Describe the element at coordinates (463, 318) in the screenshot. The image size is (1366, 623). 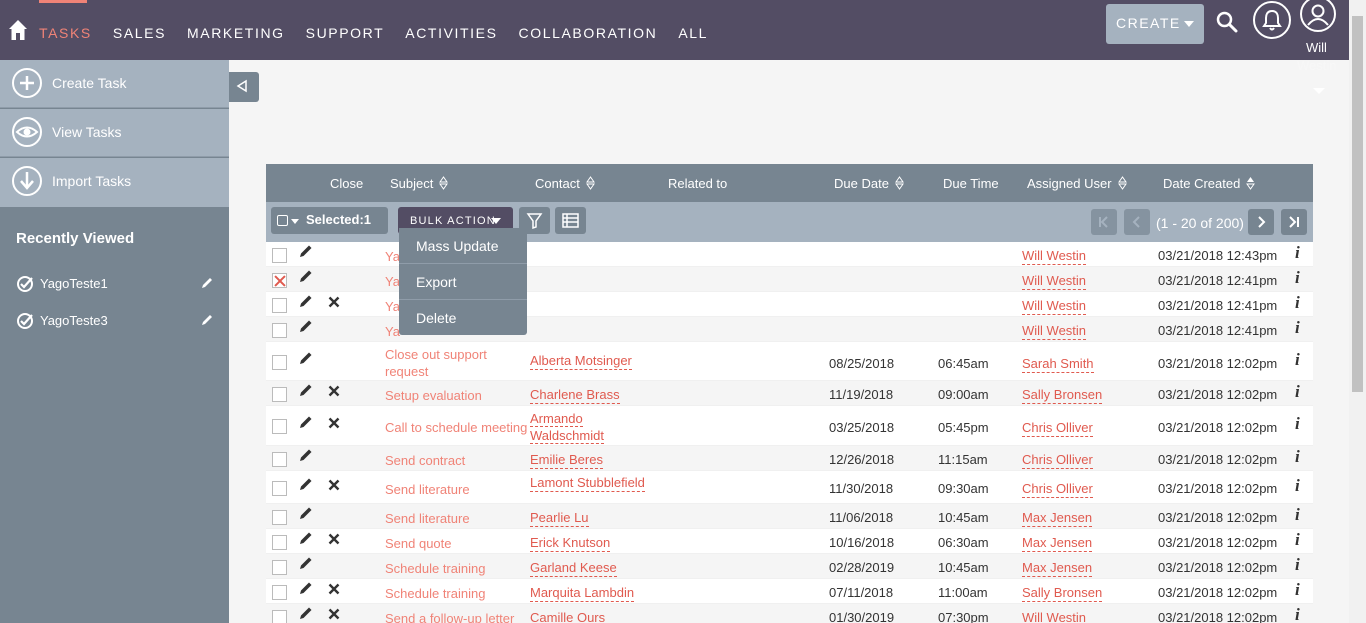
I see `menu-delete: Delete` at that location.